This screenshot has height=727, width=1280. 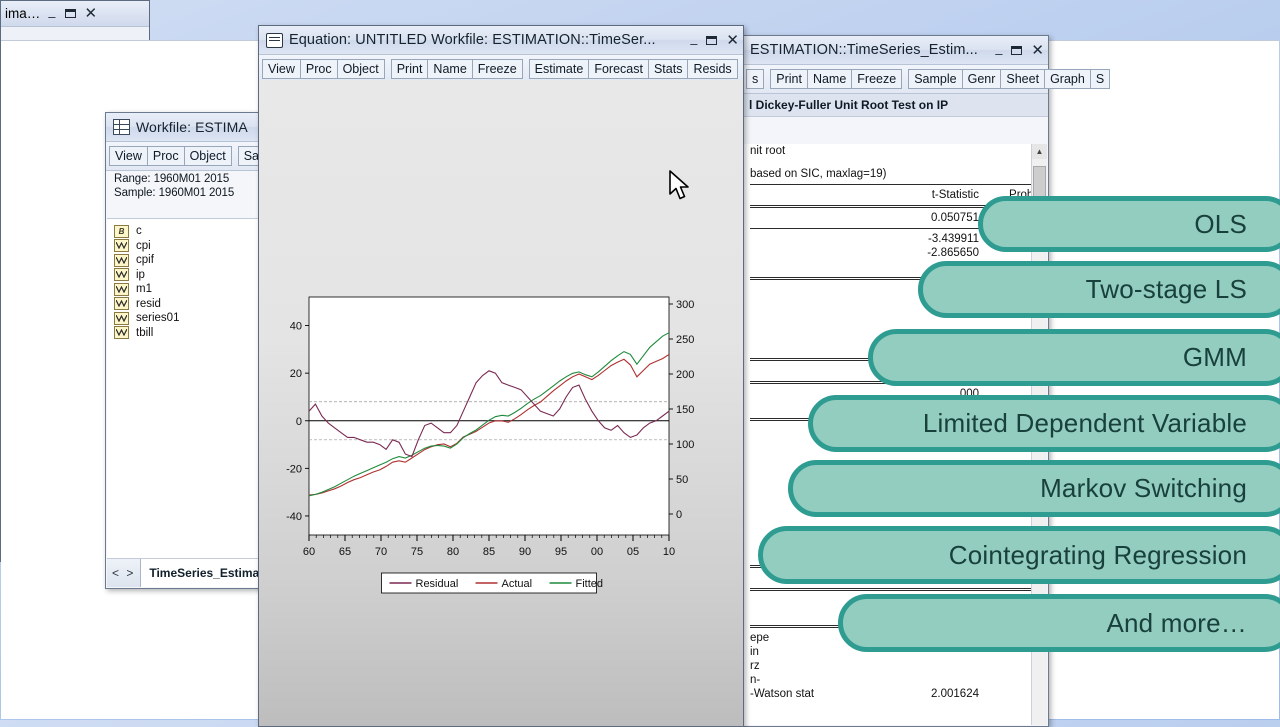 I want to click on list-item: resid, so click(x=186, y=304).